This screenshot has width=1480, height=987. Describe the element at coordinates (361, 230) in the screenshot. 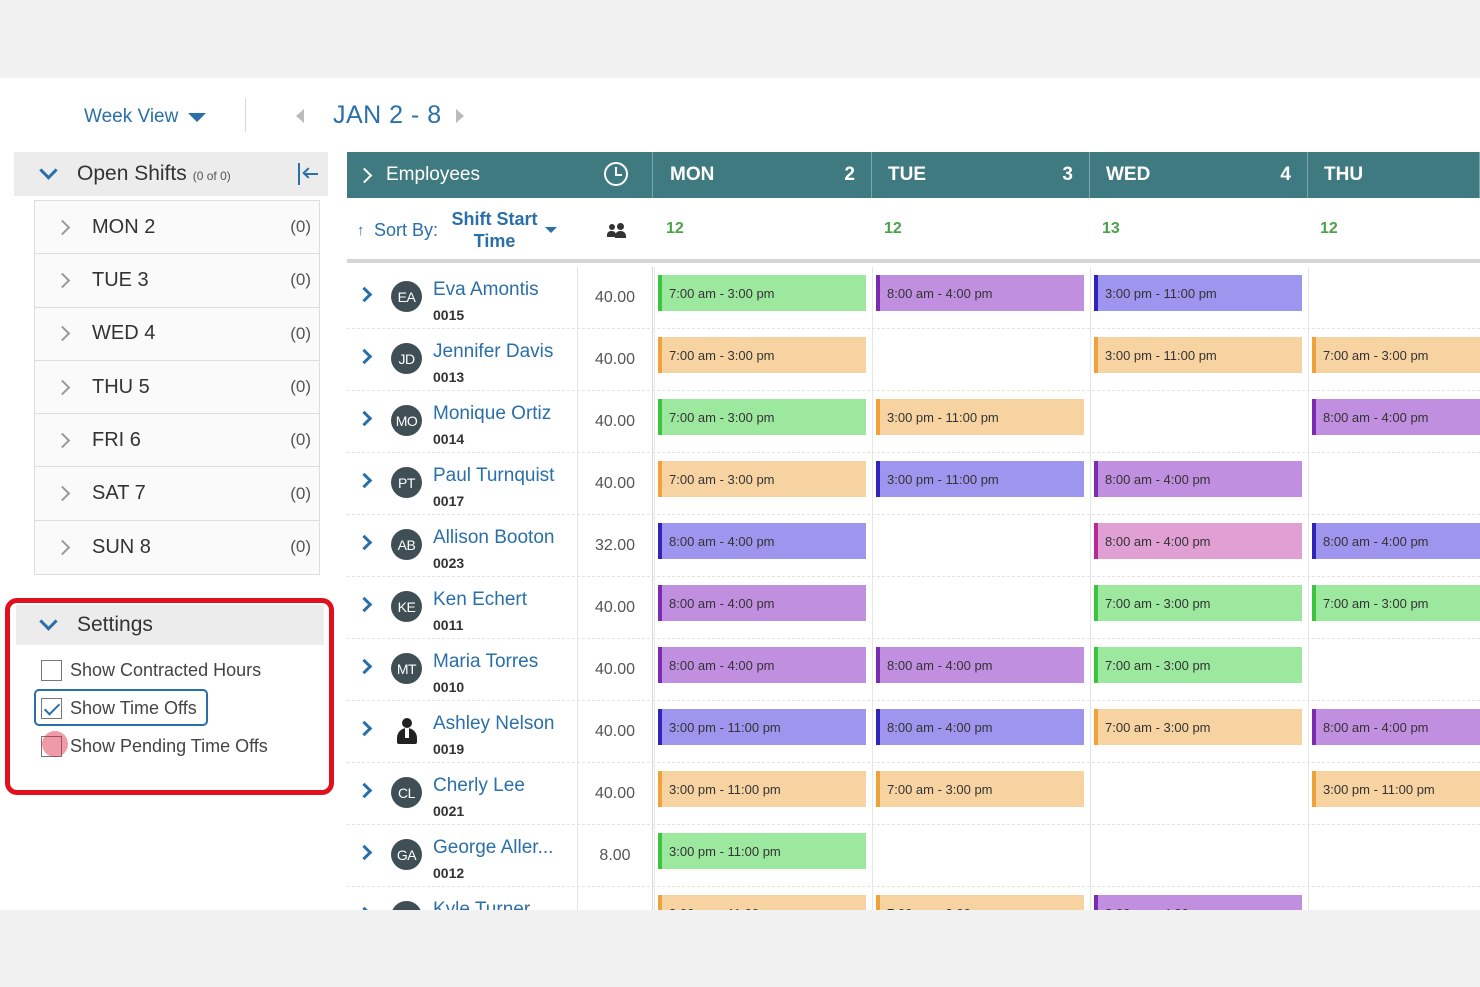

I see `sort-direction-icon: ↑` at that location.